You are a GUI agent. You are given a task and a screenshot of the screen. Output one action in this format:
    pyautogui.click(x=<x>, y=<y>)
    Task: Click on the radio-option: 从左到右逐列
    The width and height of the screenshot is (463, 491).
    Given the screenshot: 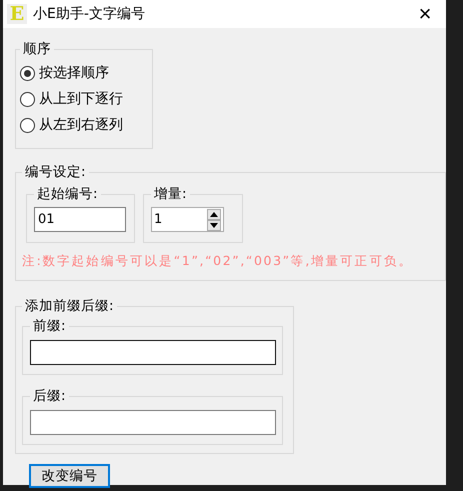 What is the action you would take?
    pyautogui.click(x=83, y=125)
    